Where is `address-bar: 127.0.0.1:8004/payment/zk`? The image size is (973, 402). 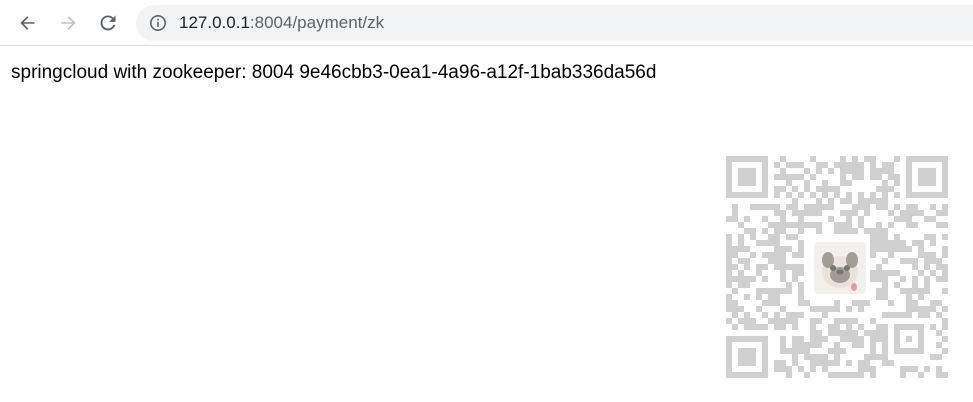 address-bar: 127.0.0.1:8004/payment/zk is located at coordinates (554, 23).